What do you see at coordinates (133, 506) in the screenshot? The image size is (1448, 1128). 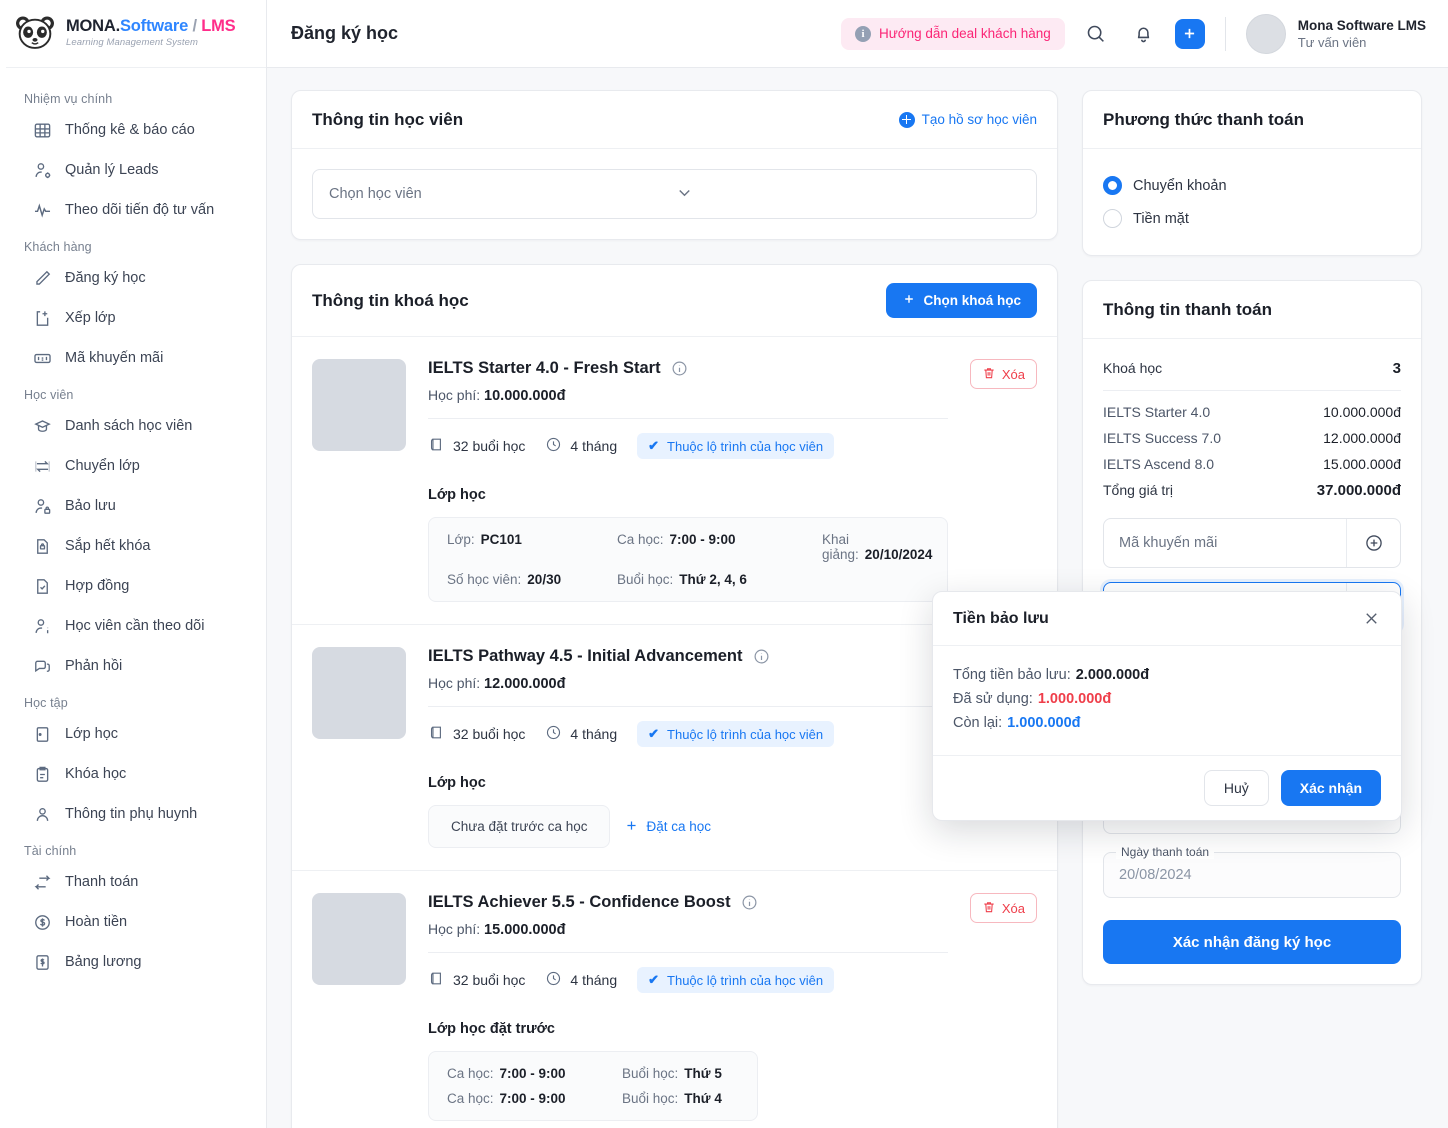 I see `sidebar-item-bao-luu: Bảo lưu` at bounding box center [133, 506].